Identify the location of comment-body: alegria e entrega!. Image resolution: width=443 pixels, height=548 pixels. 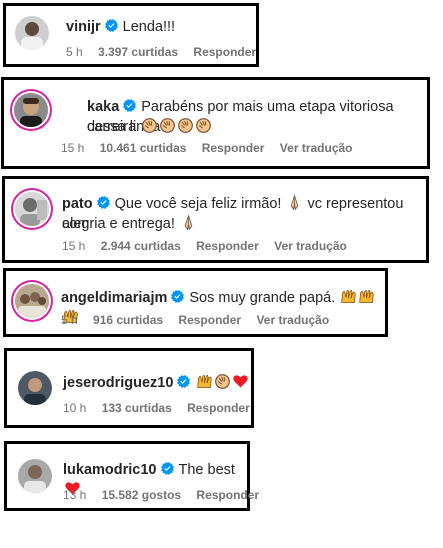
(118, 224).